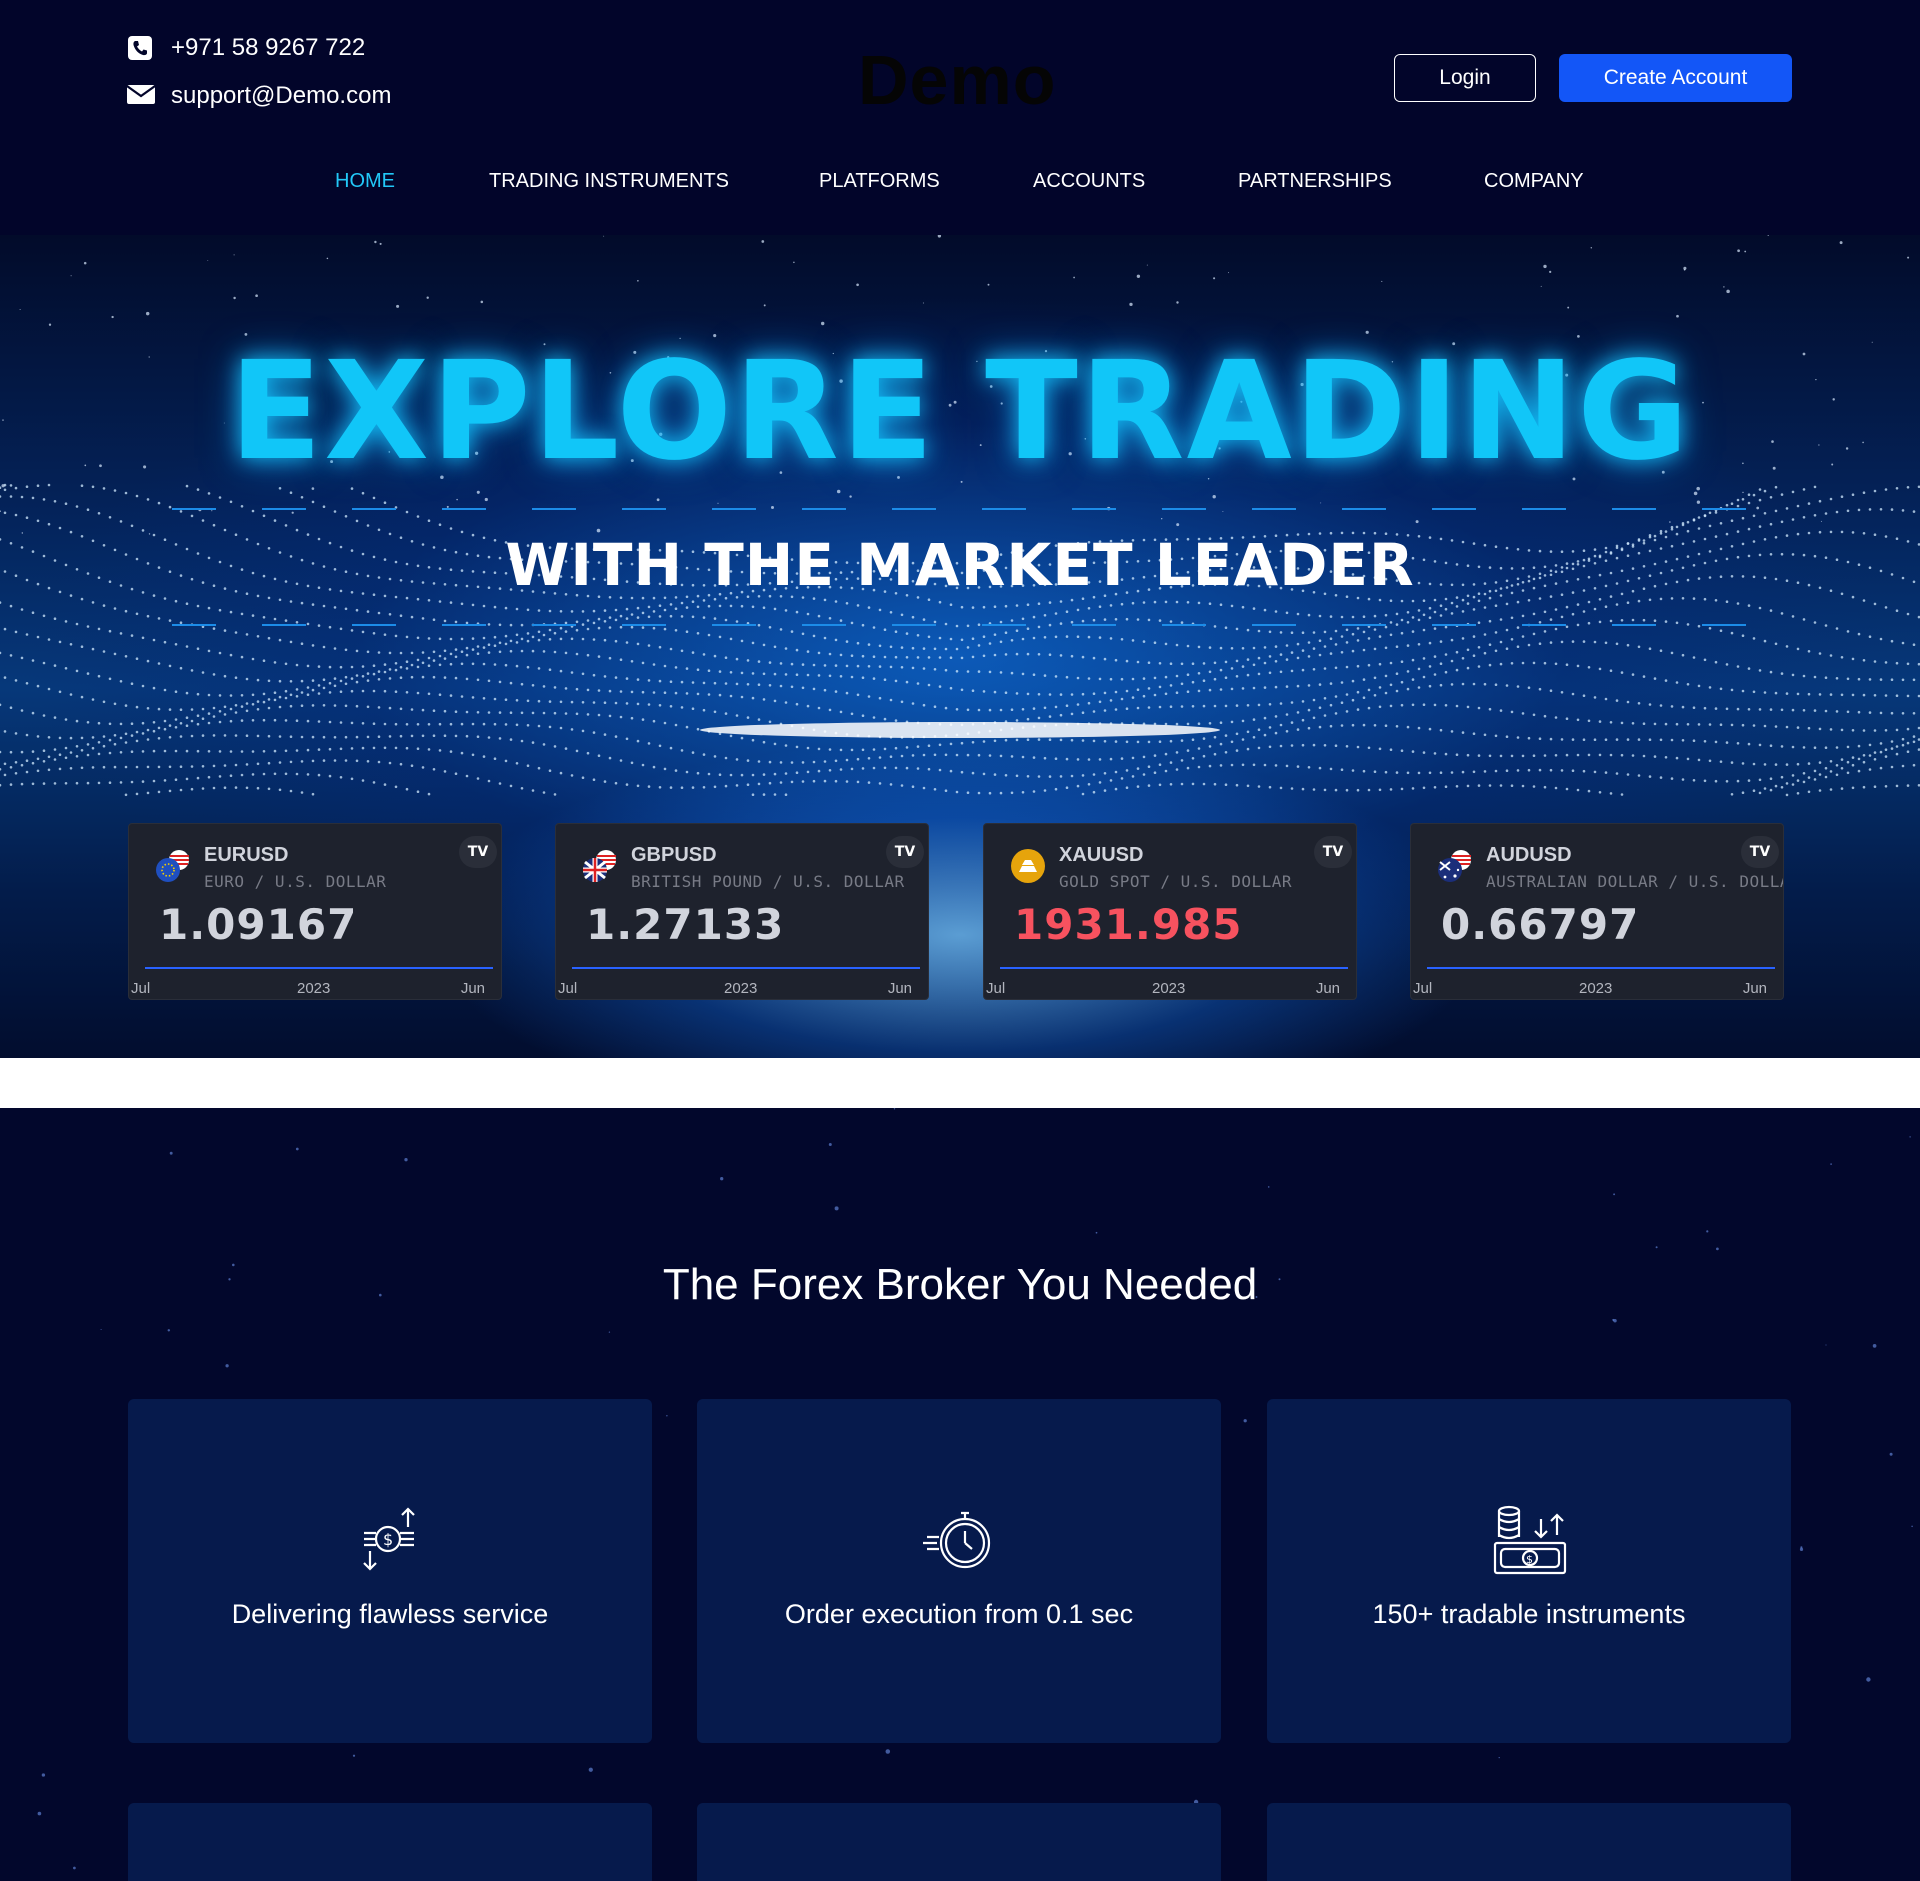 Image resolution: width=1920 pixels, height=1881 pixels. What do you see at coordinates (281, 95) in the screenshot?
I see `email-address: support@Demo.com` at bounding box center [281, 95].